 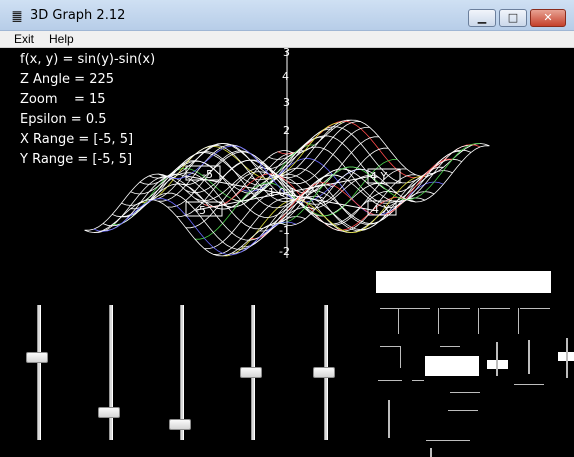 I want to click on maximize-icon: □, so click(x=513, y=17).